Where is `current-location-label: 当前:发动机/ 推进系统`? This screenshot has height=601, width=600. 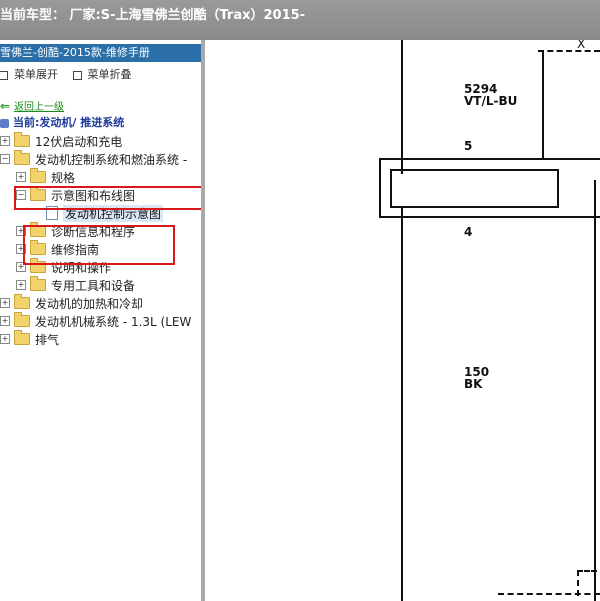
current-location-label: 当前:发动机/ 推进系统 is located at coordinates (69, 122).